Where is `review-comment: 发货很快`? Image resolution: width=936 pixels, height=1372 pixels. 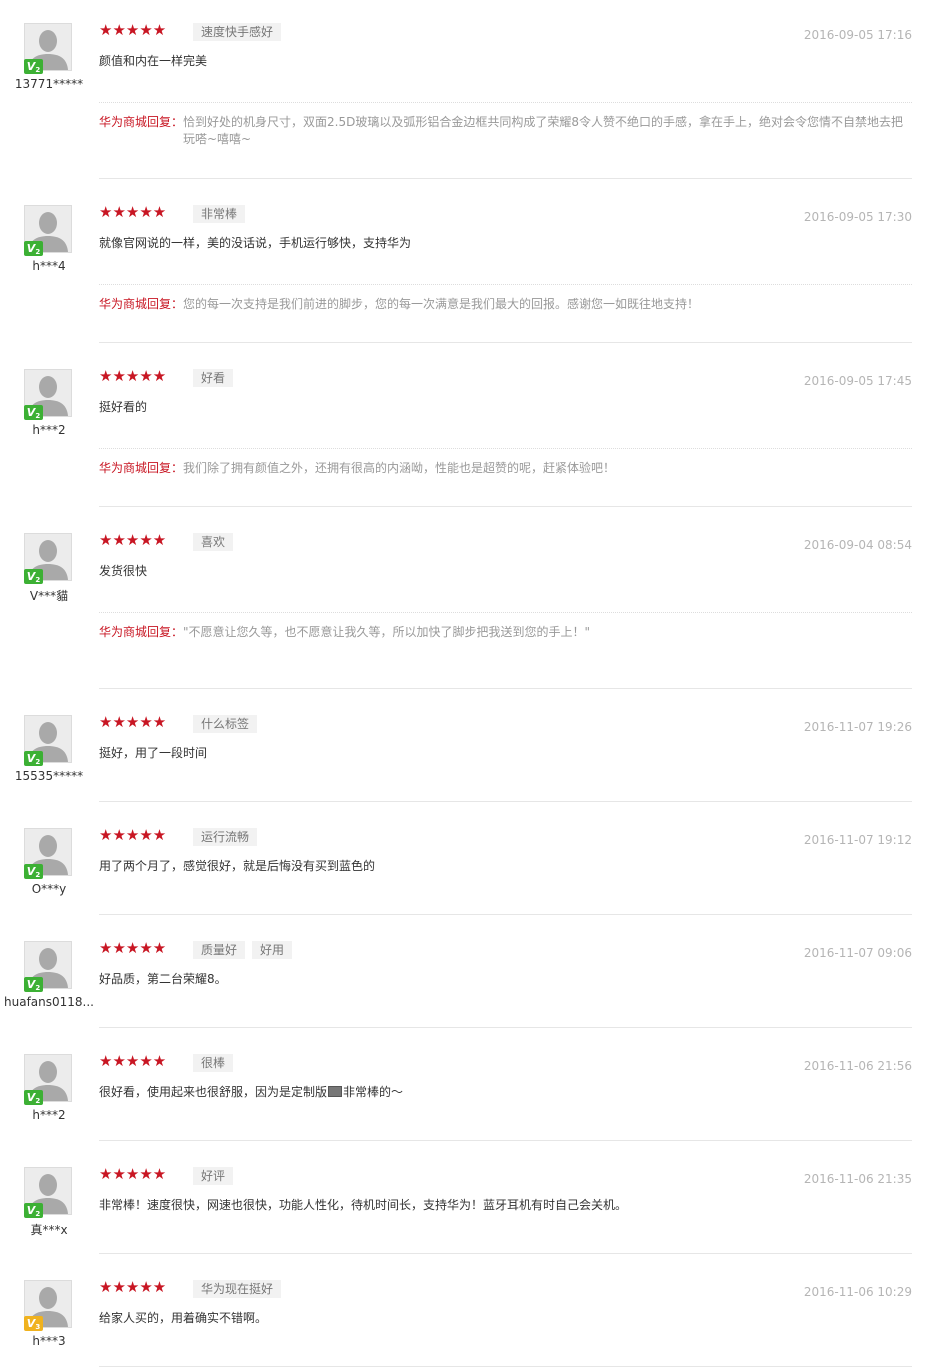
review-comment: 发货很快 is located at coordinates (499, 571).